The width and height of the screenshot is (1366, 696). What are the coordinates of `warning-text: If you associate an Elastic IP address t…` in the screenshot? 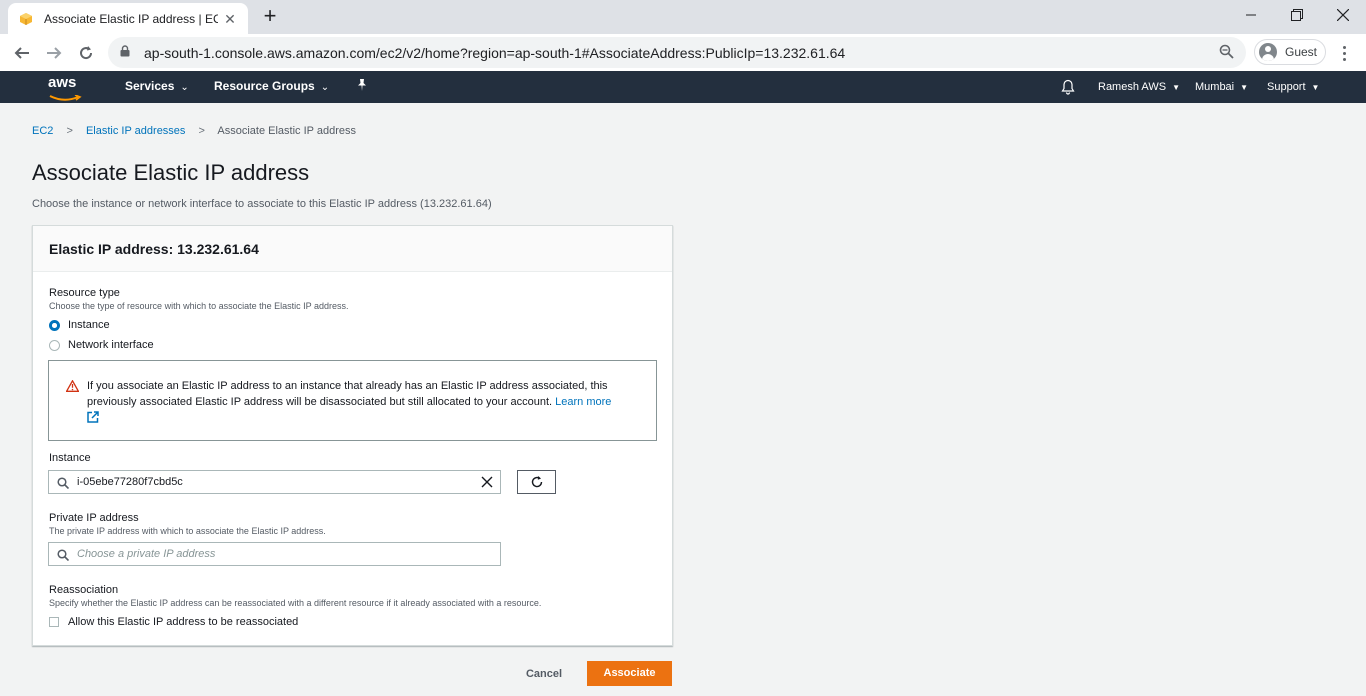 It's located at (364, 394).